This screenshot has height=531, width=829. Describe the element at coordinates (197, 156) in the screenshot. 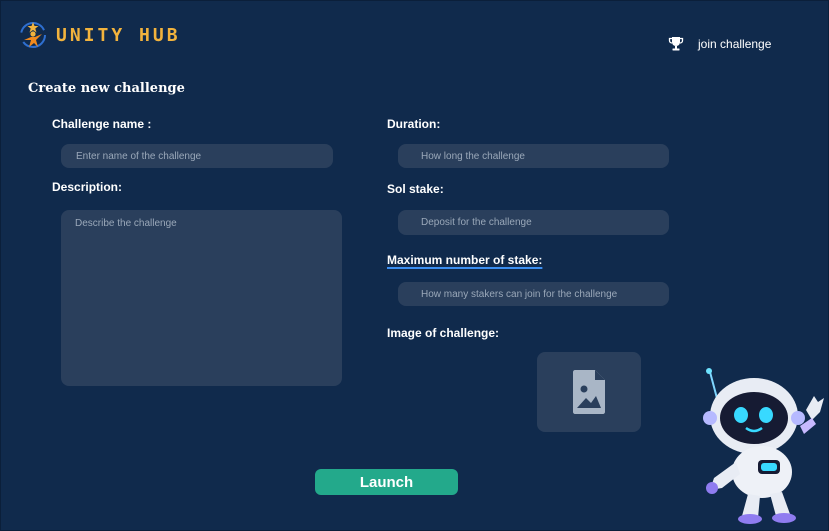

I see `challenge-name-input` at that location.